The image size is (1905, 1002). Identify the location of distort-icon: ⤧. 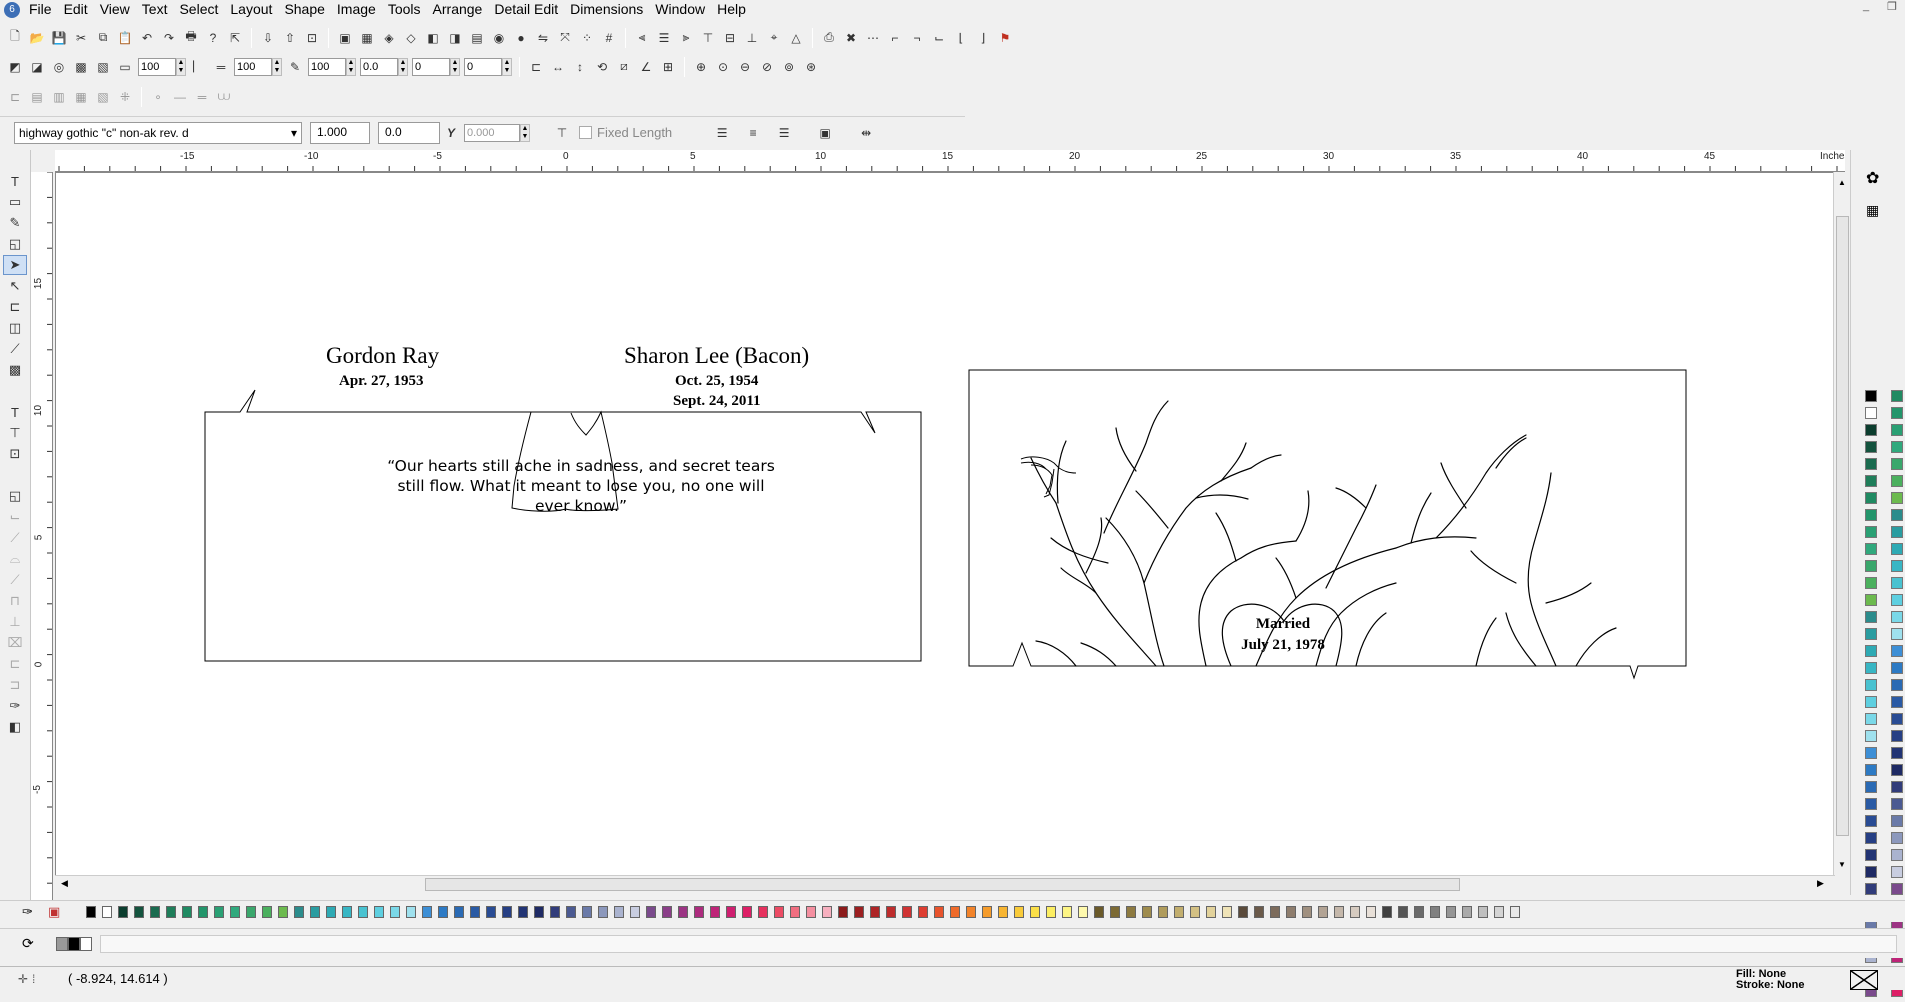
(565, 38).